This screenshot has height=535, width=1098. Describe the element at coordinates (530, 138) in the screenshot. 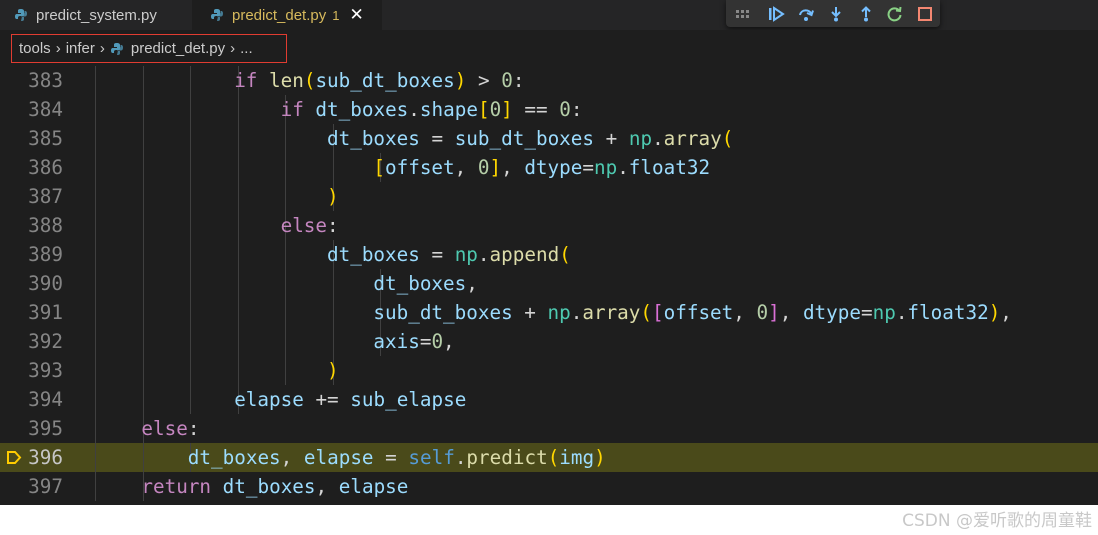

I see `code-text: dt_boxes = sub_dt_boxes + np.array(` at that location.